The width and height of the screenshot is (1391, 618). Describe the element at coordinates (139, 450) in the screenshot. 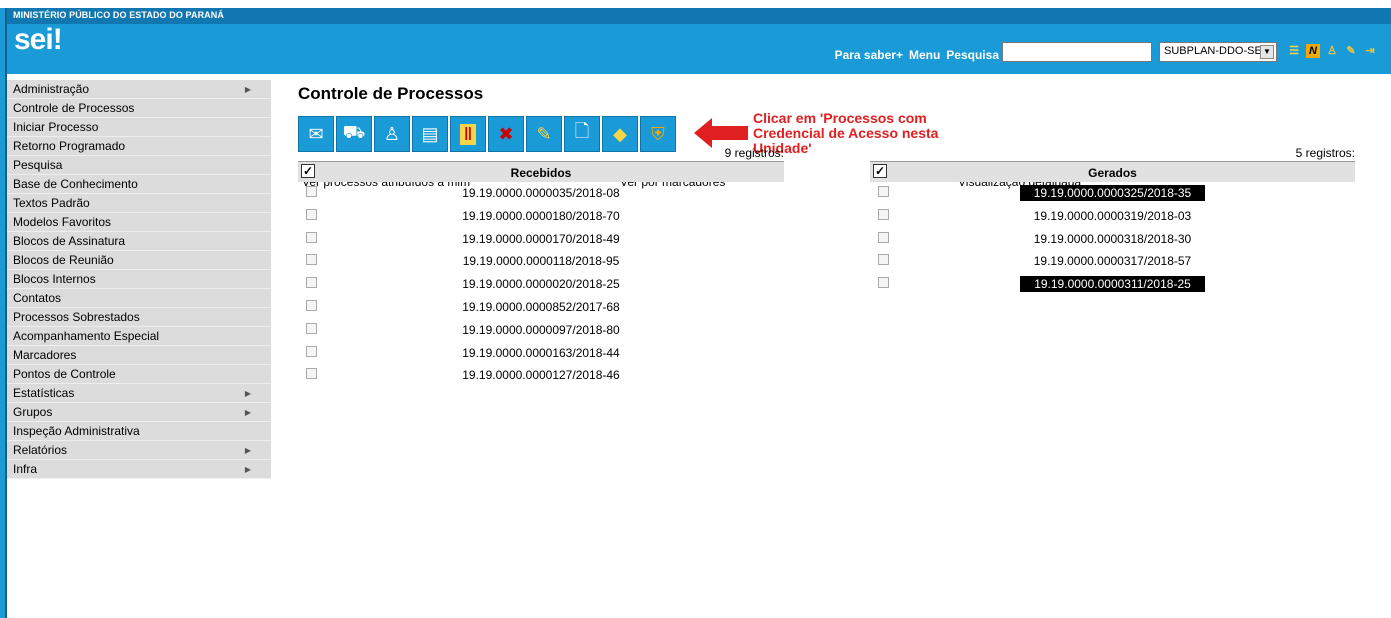

I see `sidebar-item: Relatórios ▶` at that location.